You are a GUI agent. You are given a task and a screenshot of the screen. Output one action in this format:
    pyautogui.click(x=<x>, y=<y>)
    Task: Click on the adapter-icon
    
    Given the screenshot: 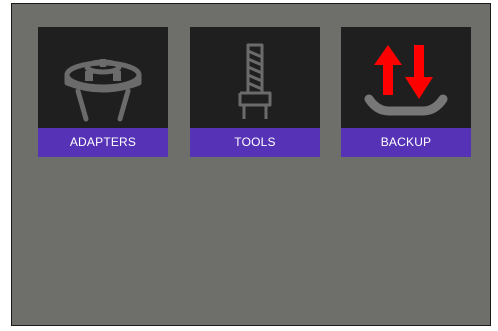 What is the action you would take?
    pyautogui.click(x=103, y=77)
    